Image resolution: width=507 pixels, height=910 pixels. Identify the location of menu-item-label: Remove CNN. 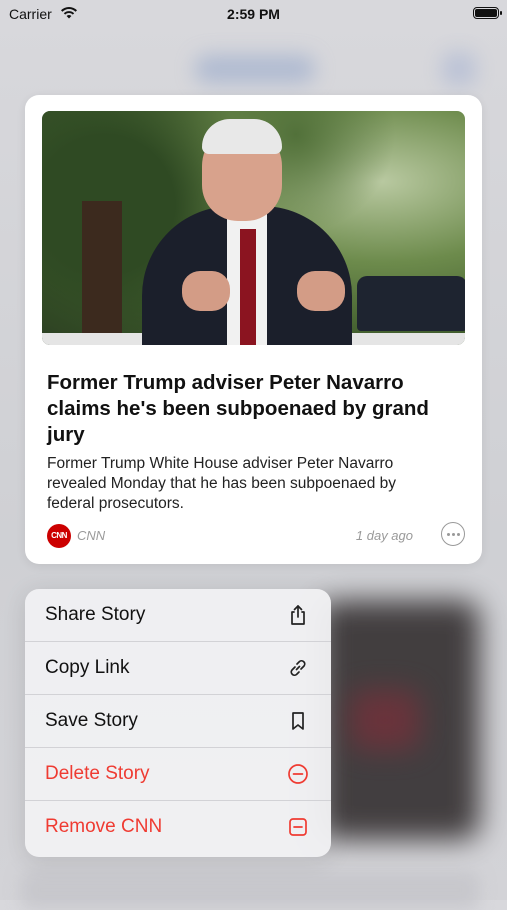
(104, 826).